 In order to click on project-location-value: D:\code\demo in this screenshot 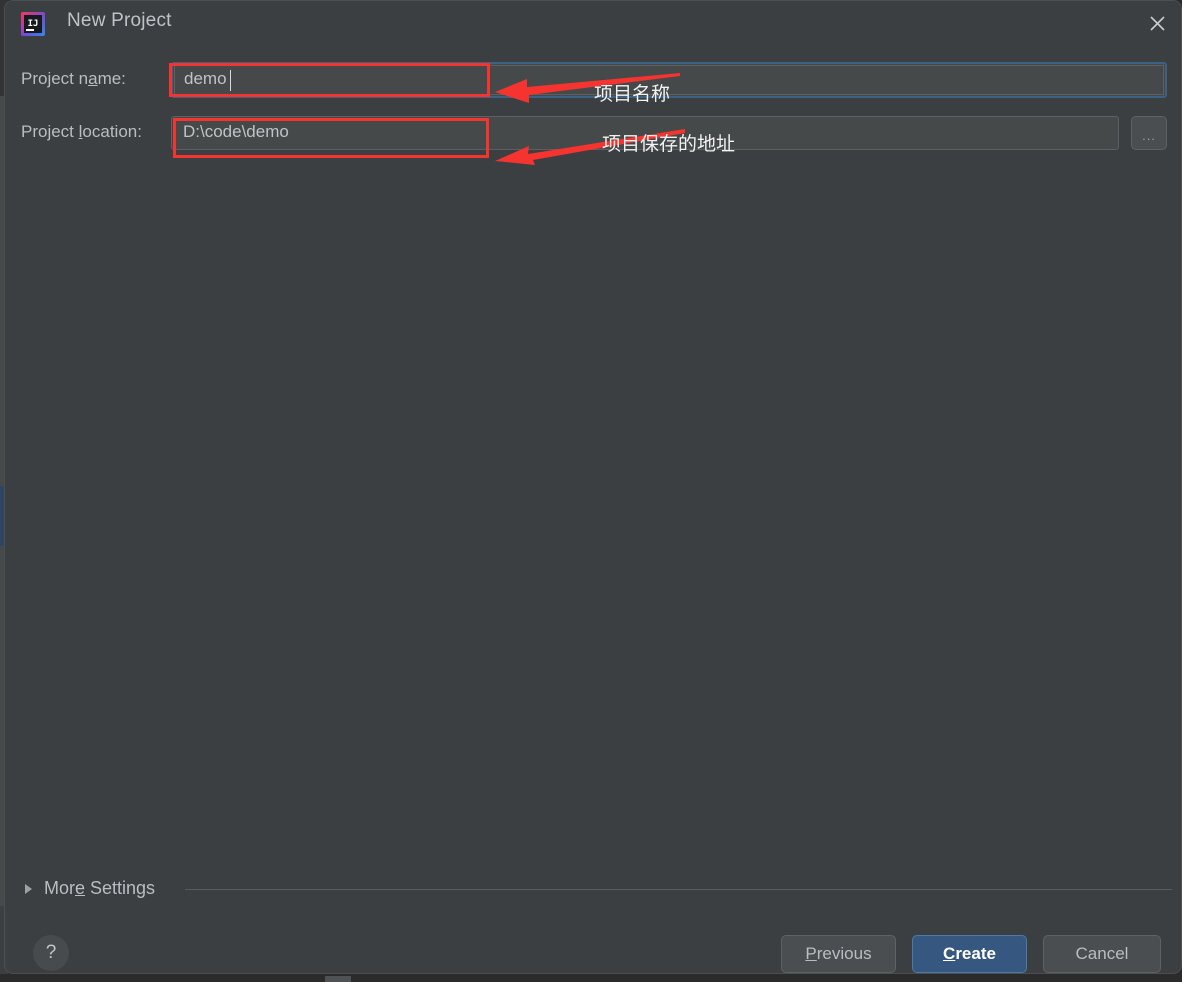, I will do `click(236, 131)`.